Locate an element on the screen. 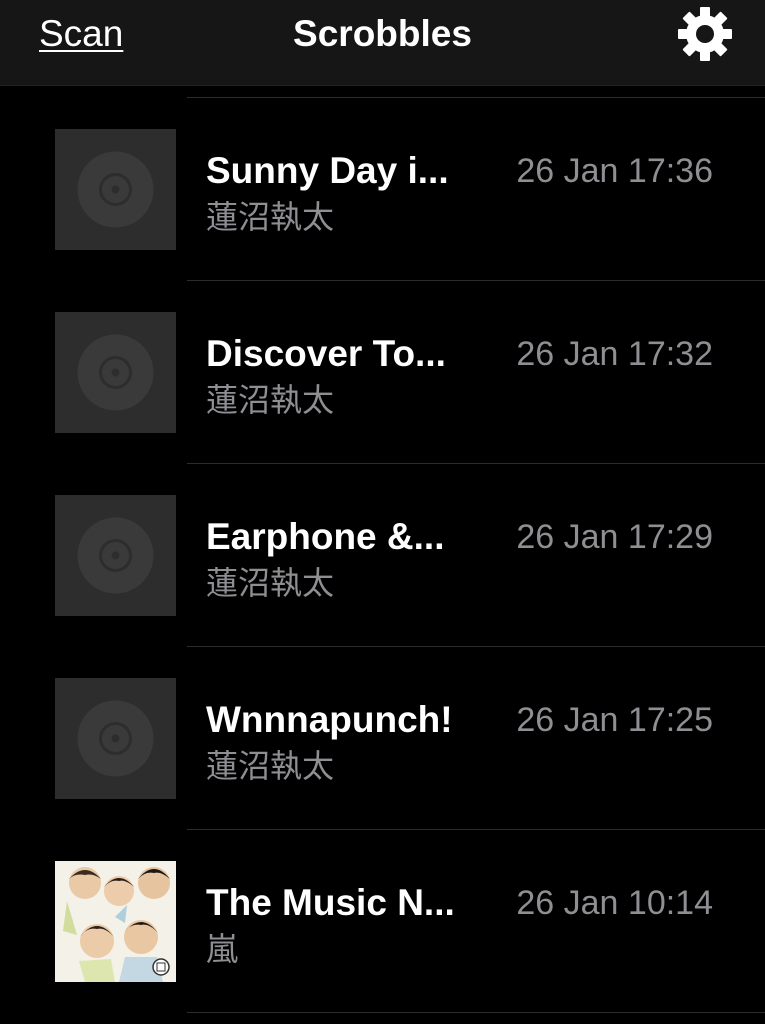 This screenshot has width=765, height=1024. navigation-bar: Scan Scrobbles is located at coordinates (382, 43).